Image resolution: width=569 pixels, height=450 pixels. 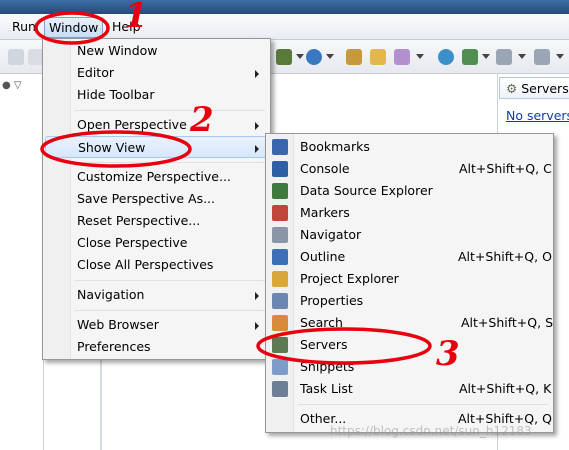 I want to click on annotation-number-1: 1, so click(x=136, y=18).